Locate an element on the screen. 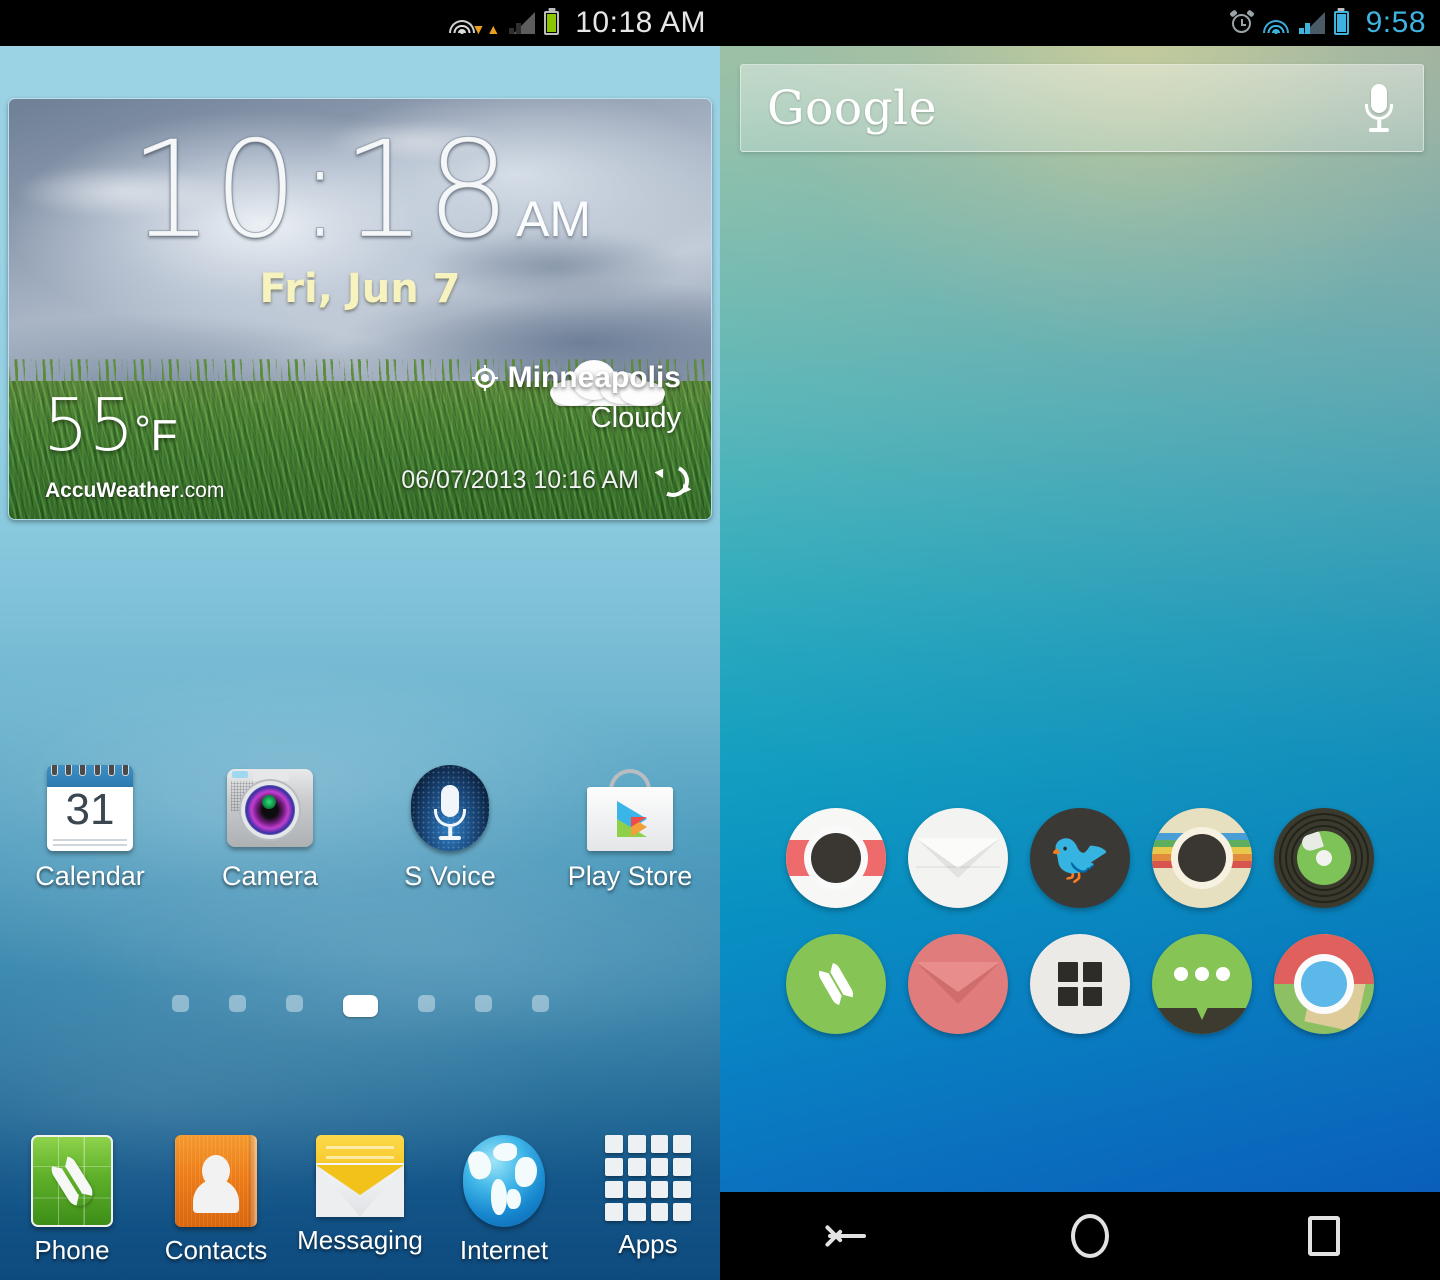  app-label: S Voice is located at coordinates (450, 876).